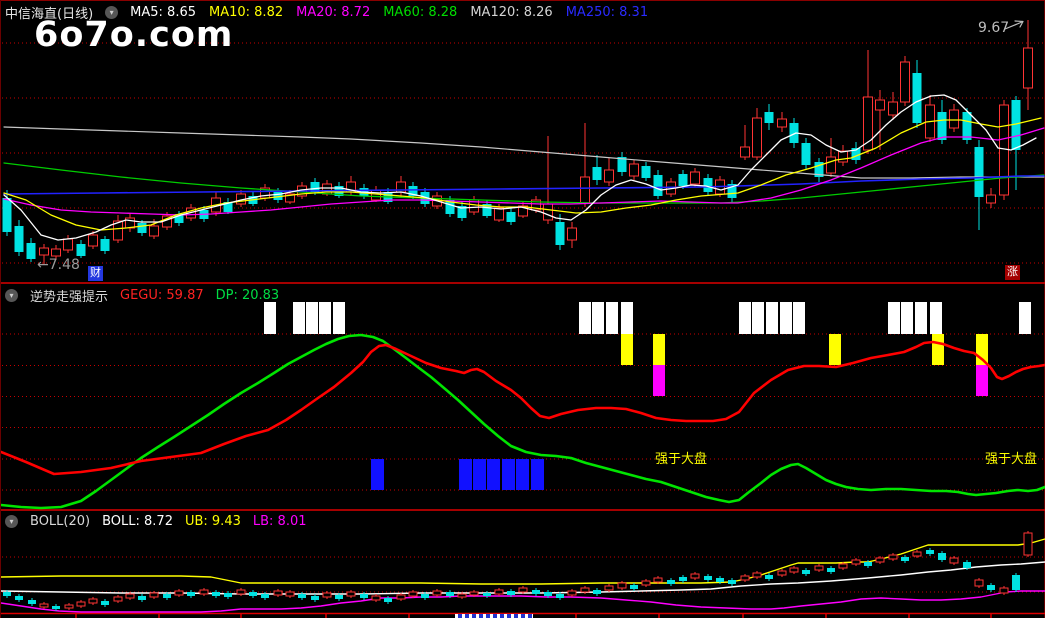 This screenshot has height=618, width=1045. What do you see at coordinates (333, 12) in the screenshot?
I see `ma-label: MA20: 8.72` at bounding box center [333, 12].